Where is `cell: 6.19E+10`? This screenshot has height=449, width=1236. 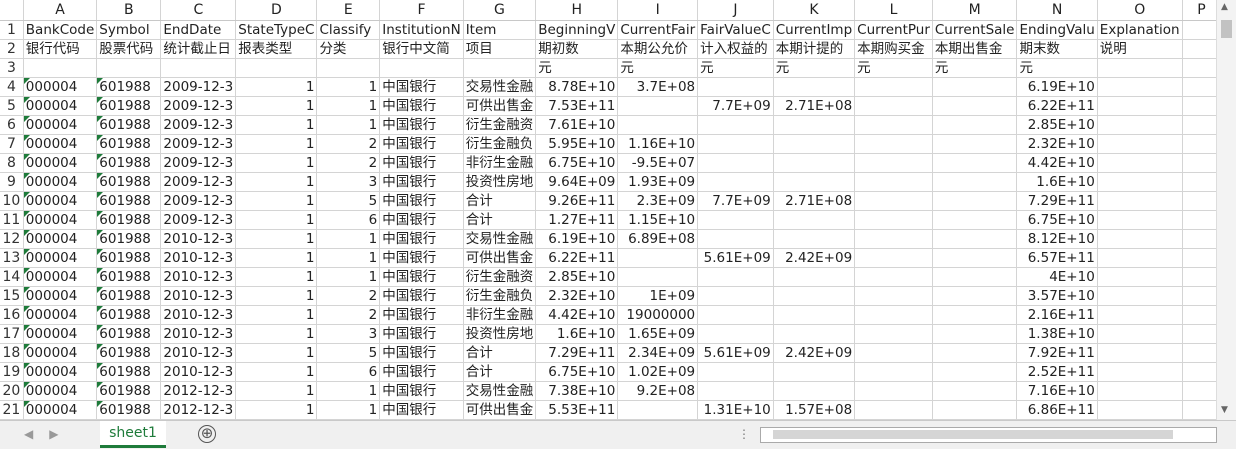 cell: 6.19E+10 is located at coordinates (1057, 87).